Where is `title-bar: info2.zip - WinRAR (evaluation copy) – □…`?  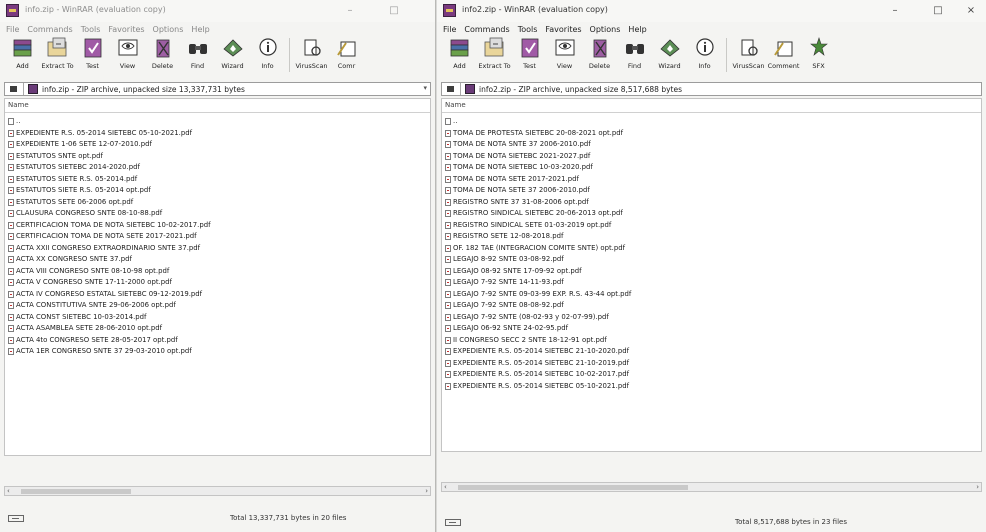
title-bar: info2.zip - WinRAR (evaluation copy) – □… is located at coordinates (711, 11).